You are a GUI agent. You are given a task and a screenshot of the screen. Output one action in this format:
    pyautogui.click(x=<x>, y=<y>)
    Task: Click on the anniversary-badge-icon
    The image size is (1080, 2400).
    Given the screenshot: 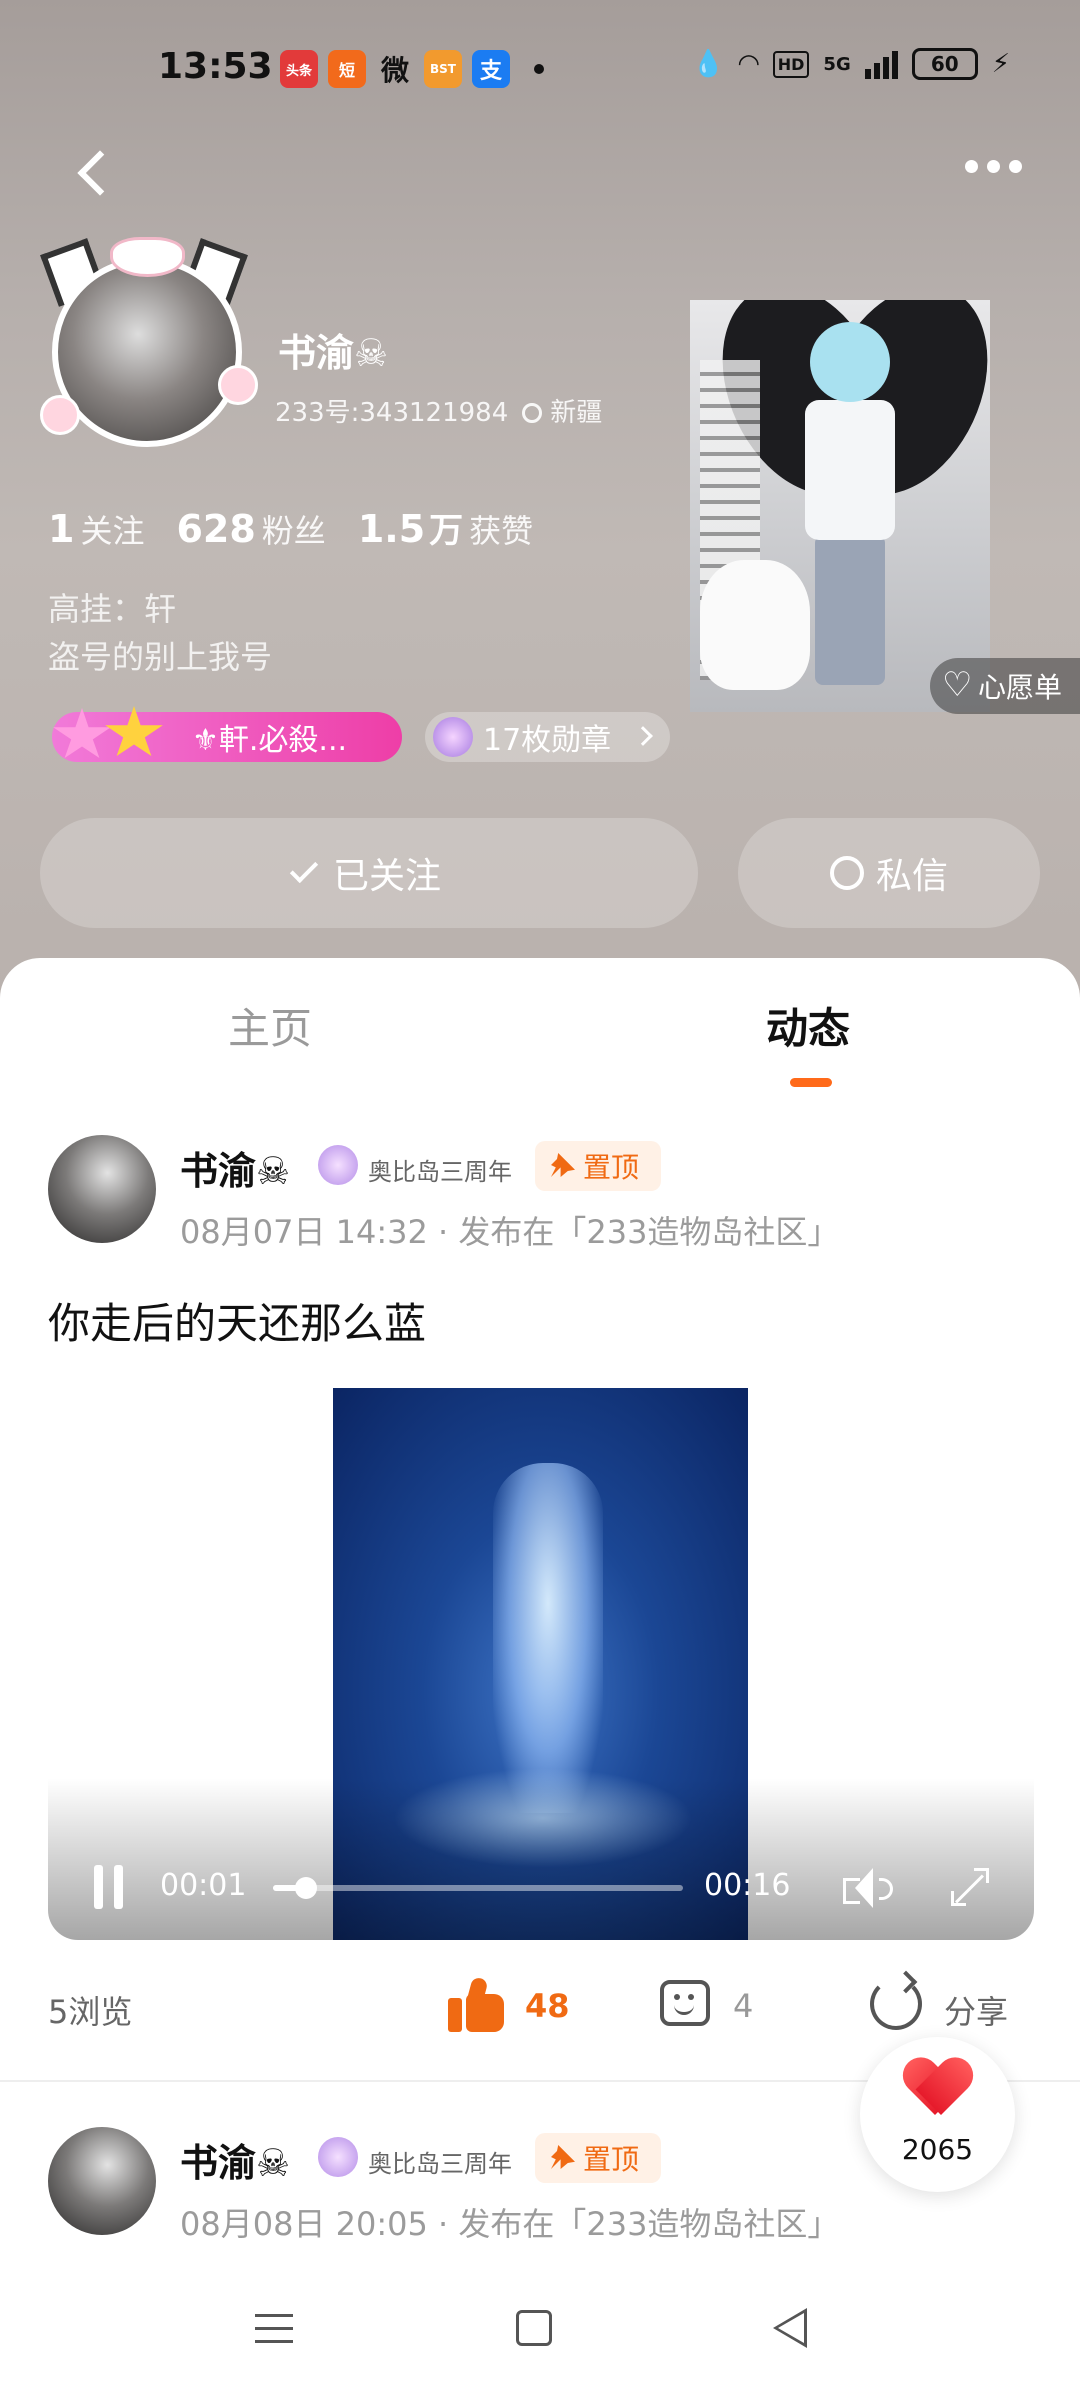 What is the action you would take?
    pyautogui.click(x=338, y=1165)
    